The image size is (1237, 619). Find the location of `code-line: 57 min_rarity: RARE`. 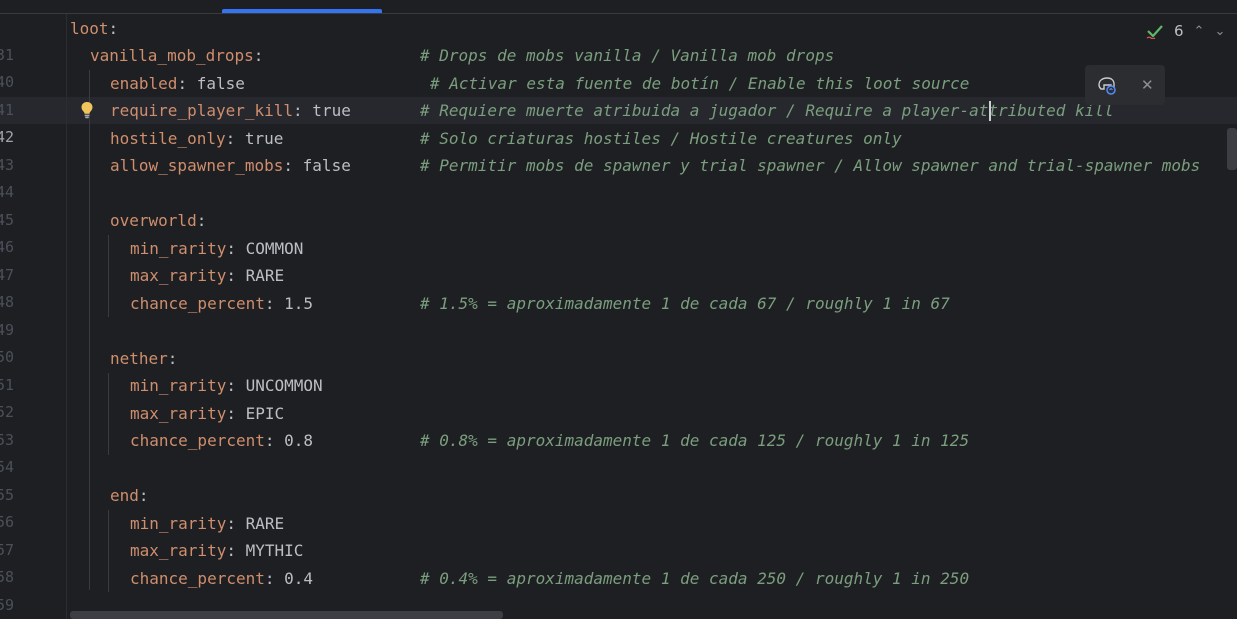

code-line: 57 min_rarity: RARE is located at coordinates (618, 534).